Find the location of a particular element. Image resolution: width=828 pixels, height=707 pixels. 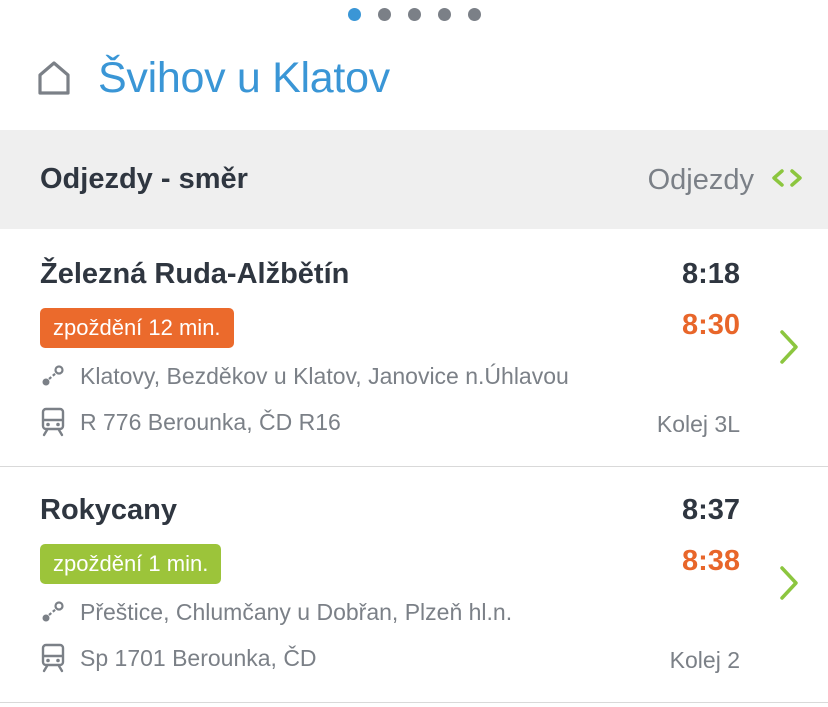

page-indicator is located at coordinates (414, 15).